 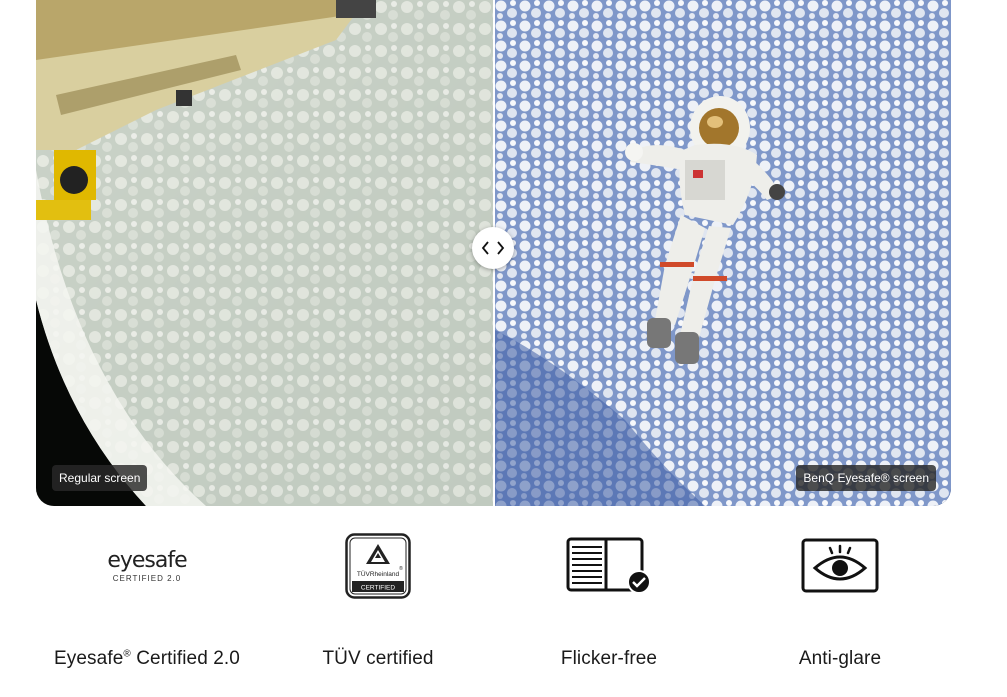 I want to click on tuv-logo-sub: CERTIFIED, so click(x=378, y=588).